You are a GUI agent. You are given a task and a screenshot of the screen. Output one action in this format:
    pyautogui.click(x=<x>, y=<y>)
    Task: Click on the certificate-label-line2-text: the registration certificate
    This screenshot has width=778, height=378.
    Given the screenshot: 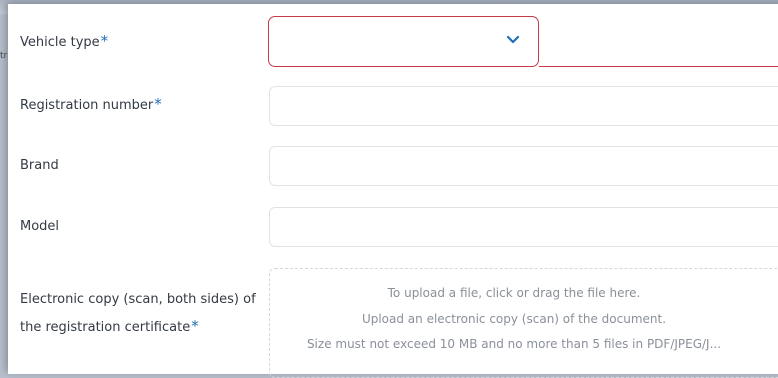 What is the action you would take?
    pyautogui.click(x=105, y=327)
    